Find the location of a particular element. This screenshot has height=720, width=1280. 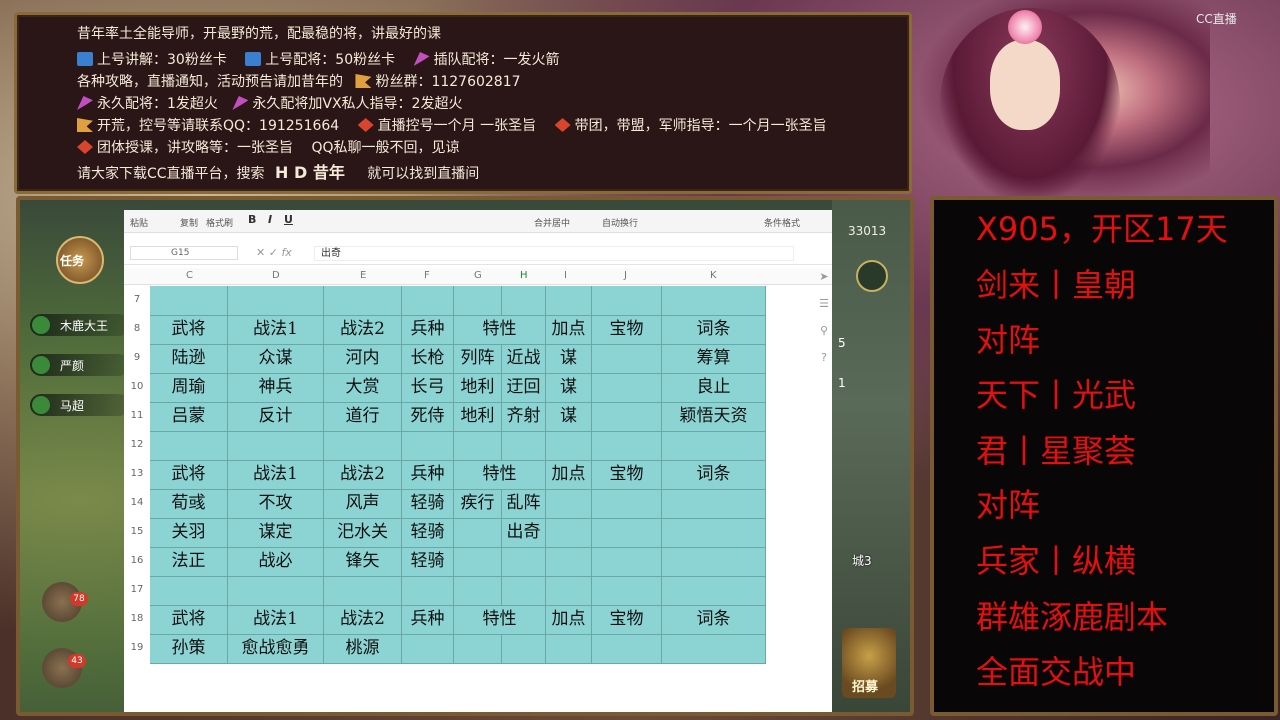

cell-reference-box: G15 is located at coordinates (184, 253).